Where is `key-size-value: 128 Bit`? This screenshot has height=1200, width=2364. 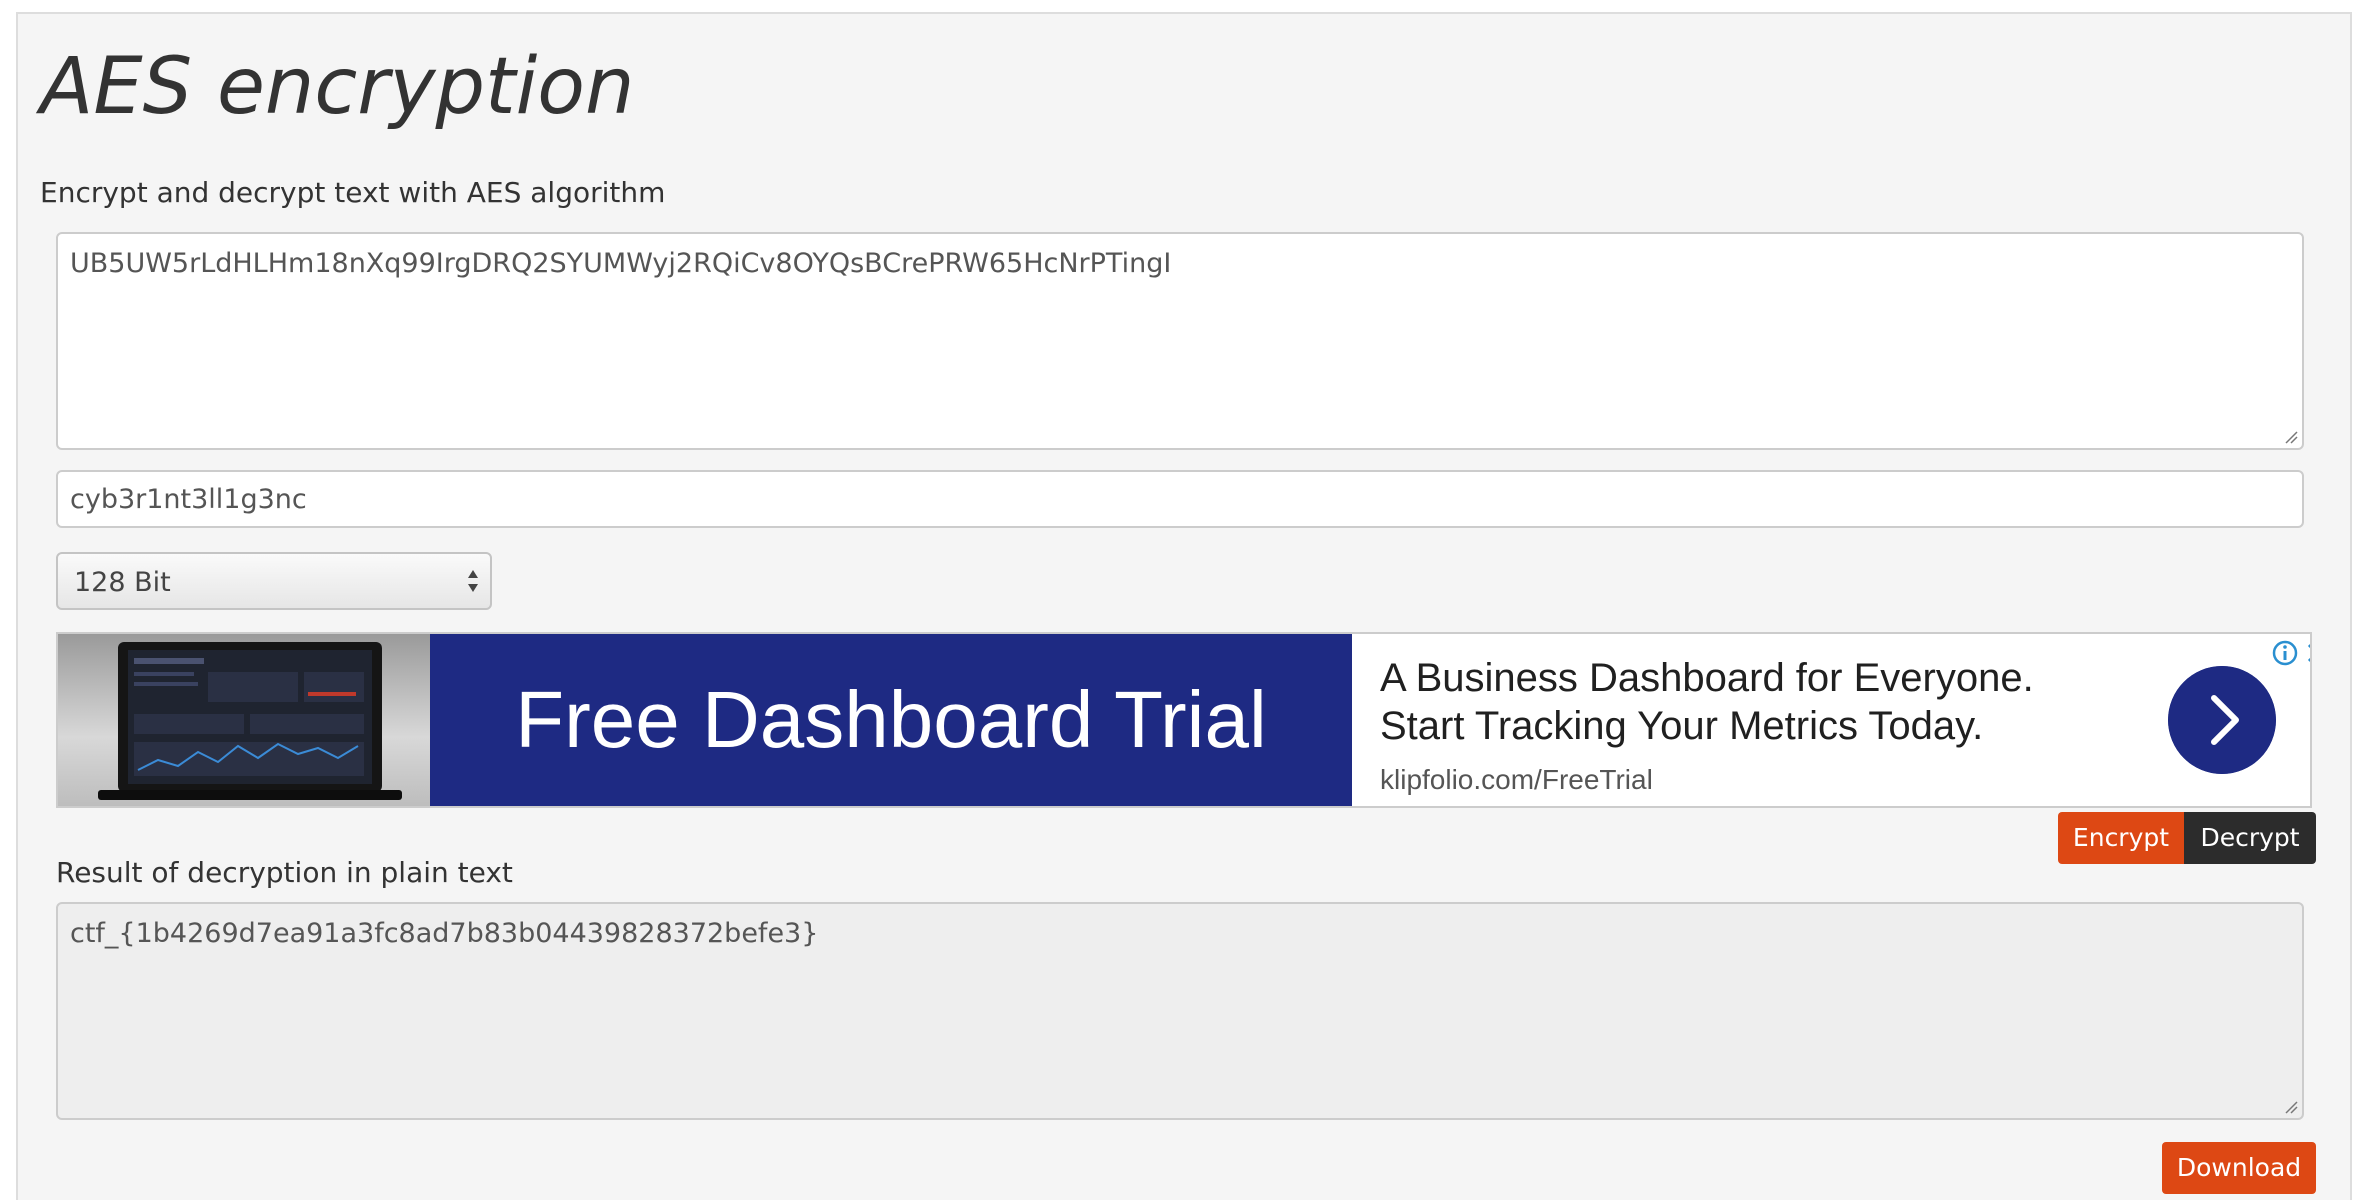
key-size-value: 128 Bit is located at coordinates (122, 582).